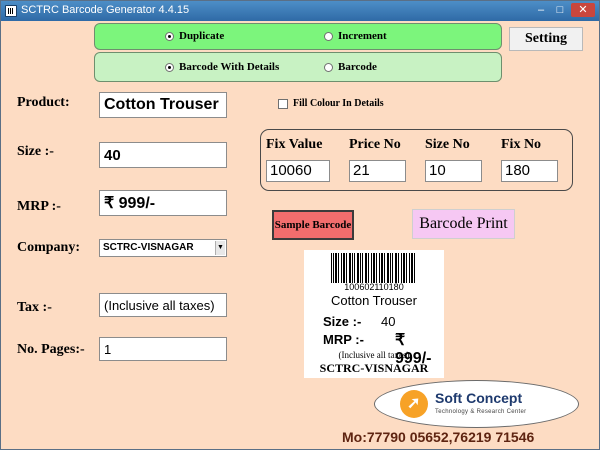  I want to click on minimize-button: –, so click(541, 10).